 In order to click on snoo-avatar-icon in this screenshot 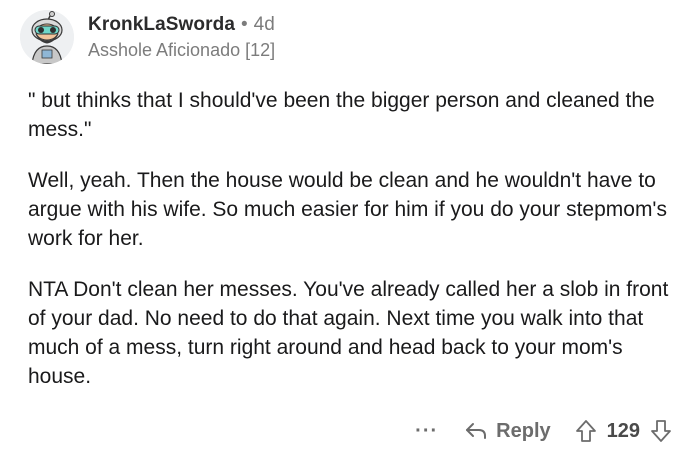, I will do `click(47, 37)`.